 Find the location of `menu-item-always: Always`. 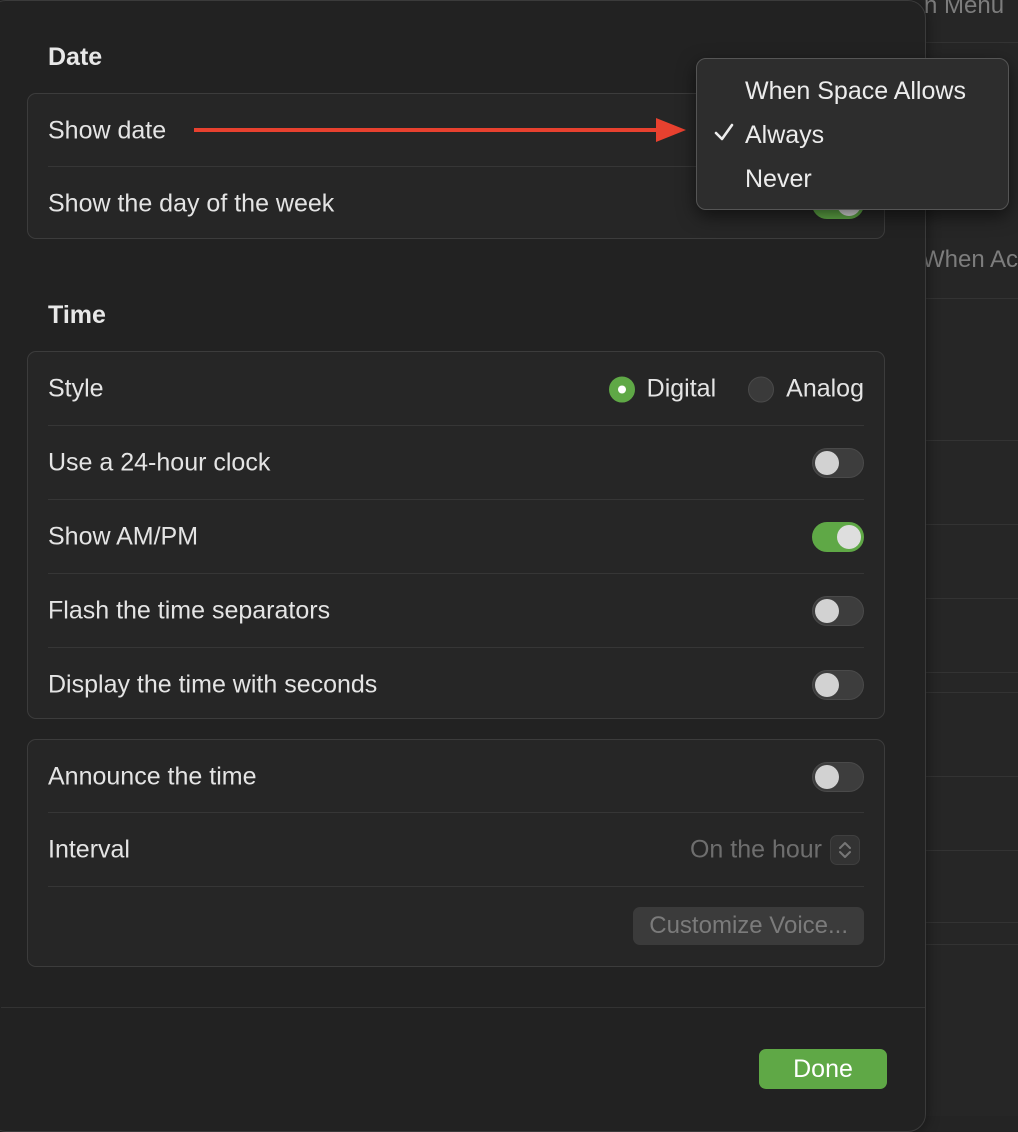

menu-item-always: Always is located at coordinates (784, 135).